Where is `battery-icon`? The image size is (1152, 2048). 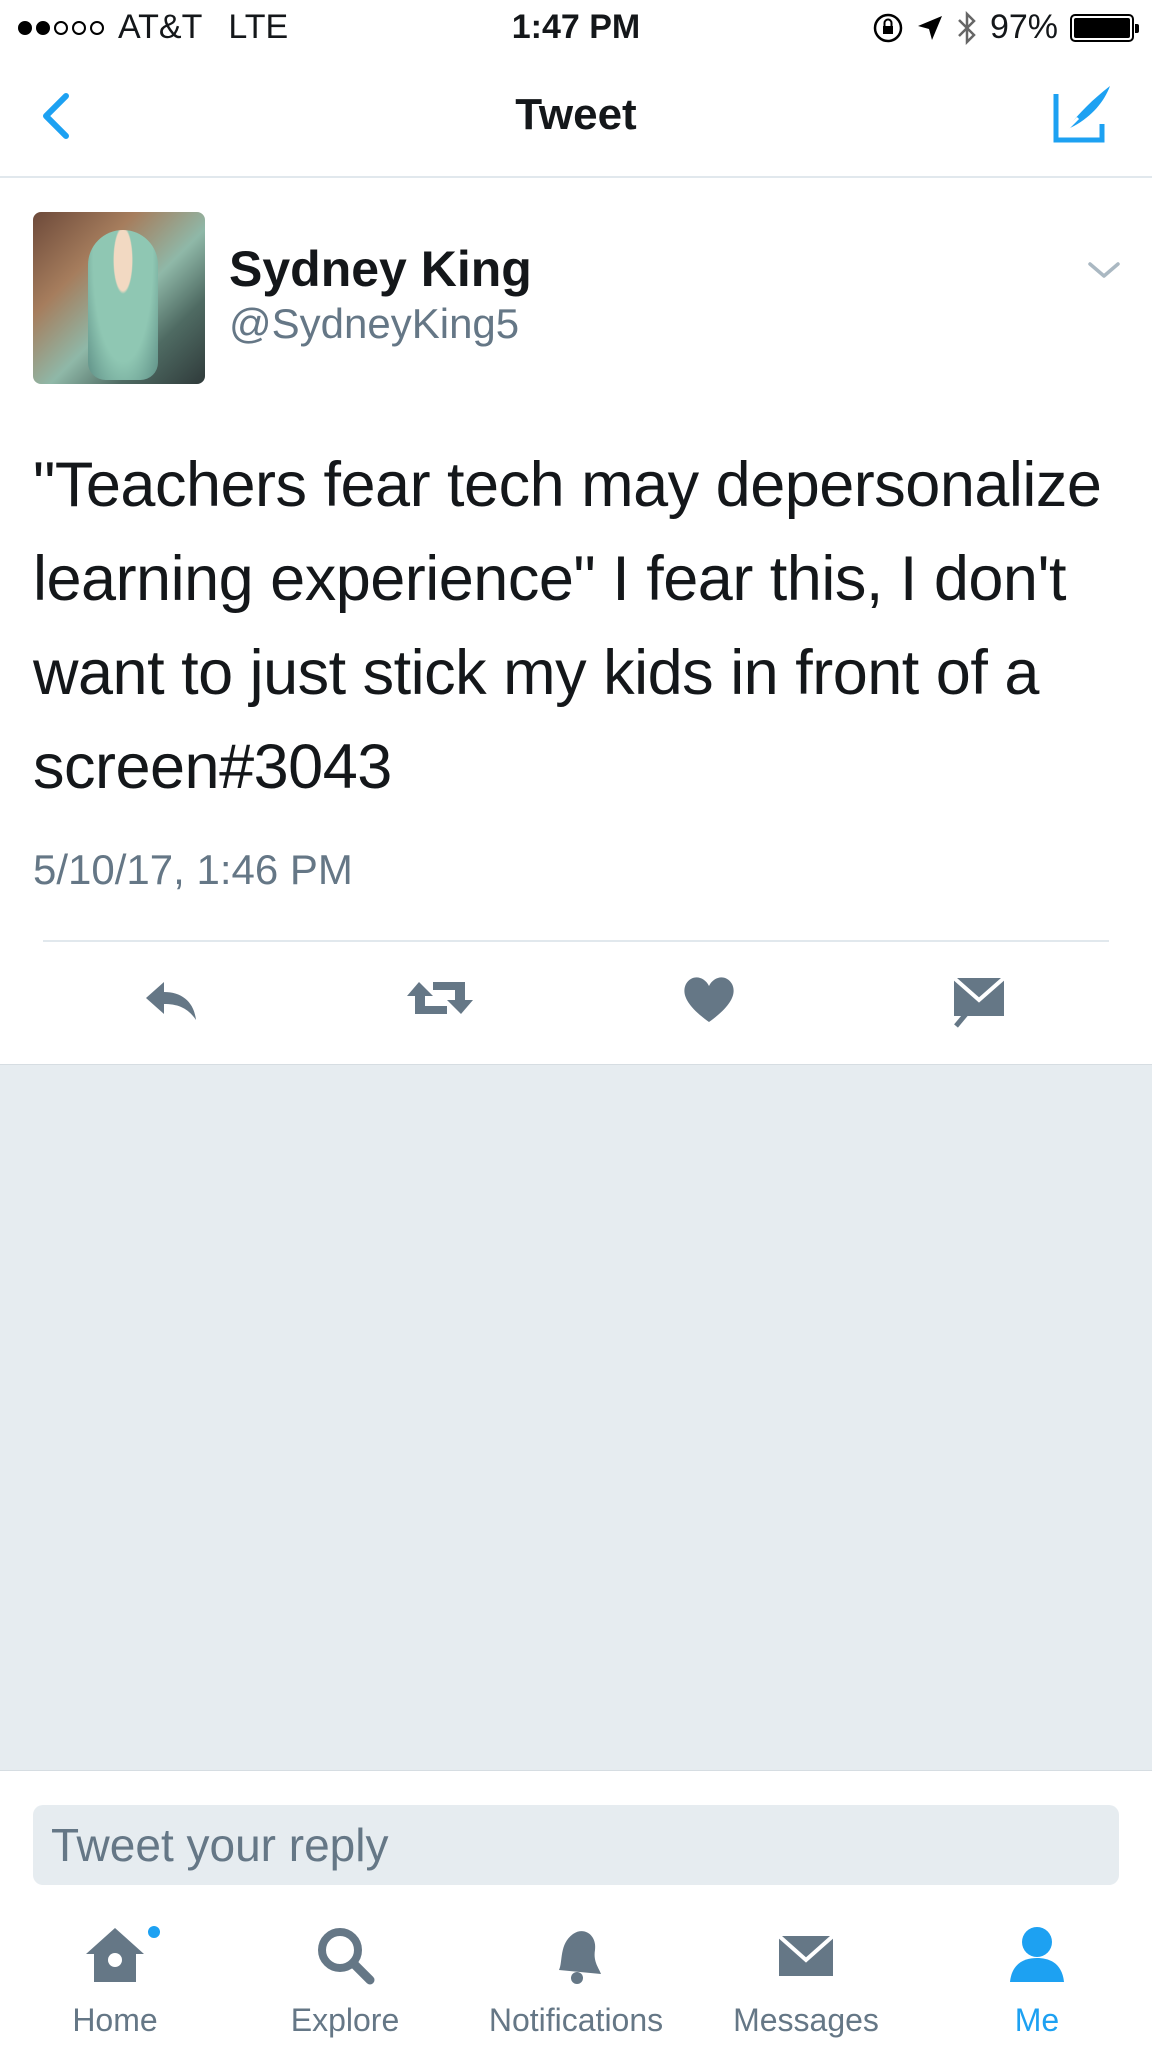 battery-icon is located at coordinates (1104, 27).